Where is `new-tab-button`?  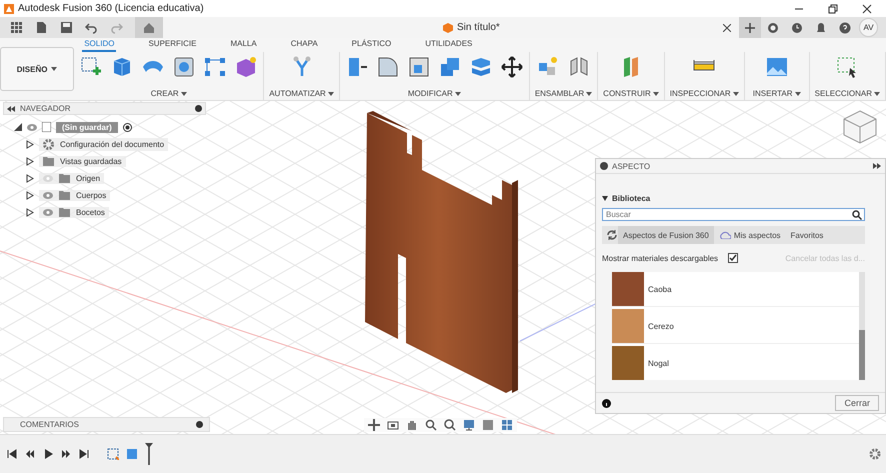
new-tab-button is located at coordinates (750, 27).